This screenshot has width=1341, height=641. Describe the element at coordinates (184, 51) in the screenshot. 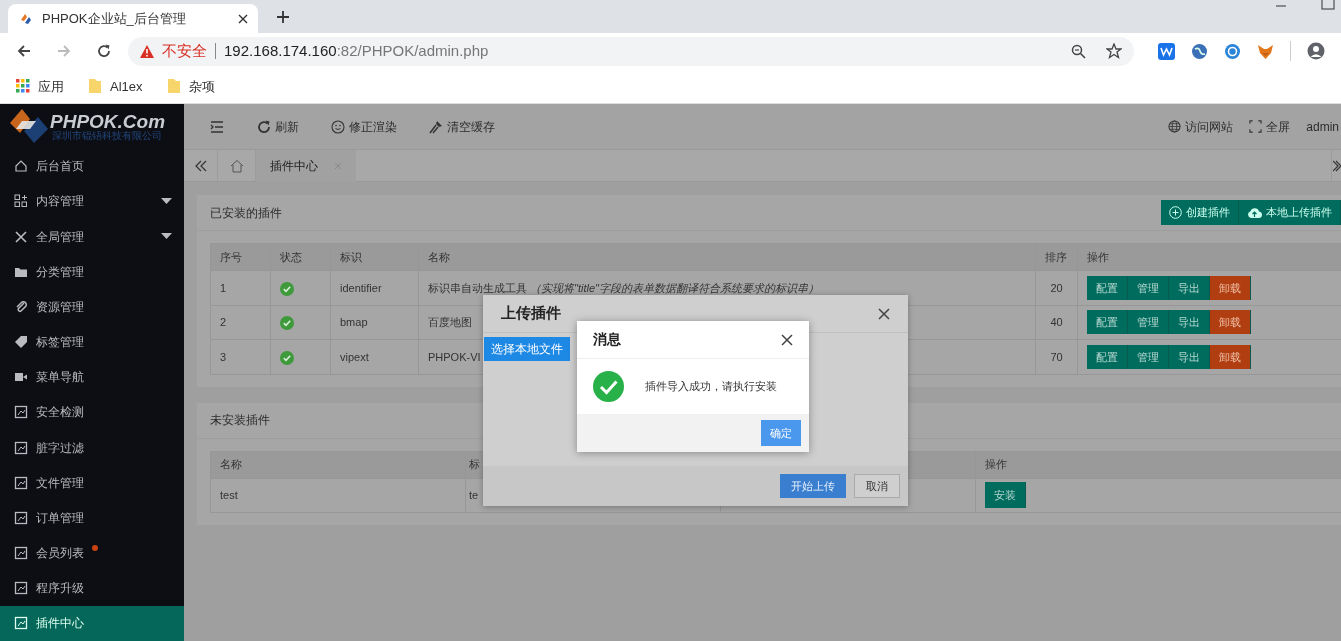

I see `security-label: 不安全` at that location.